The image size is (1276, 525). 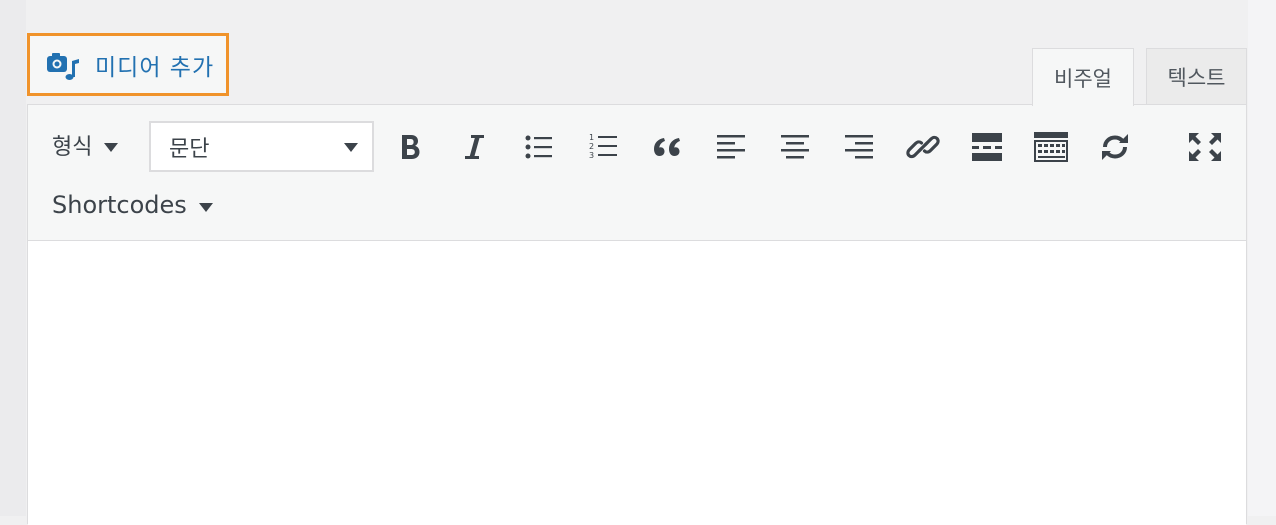 I want to click on fullscreen-button, so click(x=1205, y=147).